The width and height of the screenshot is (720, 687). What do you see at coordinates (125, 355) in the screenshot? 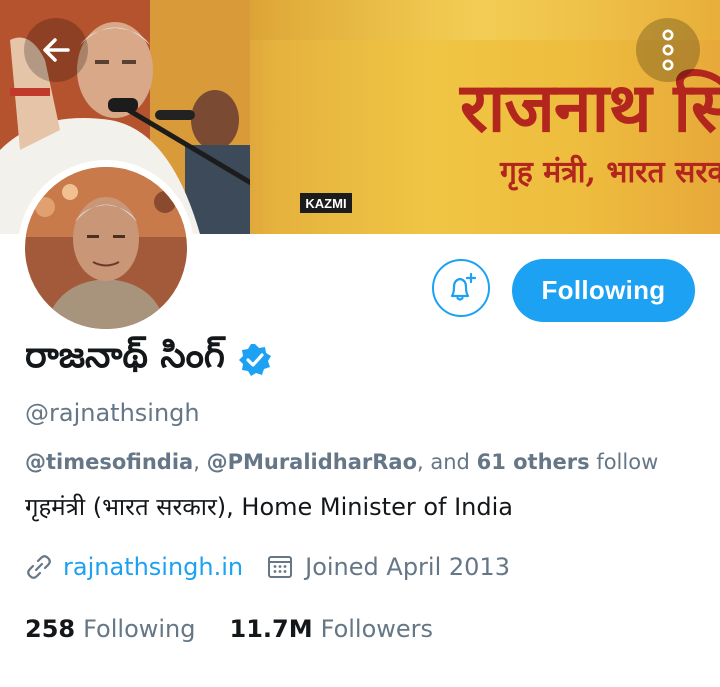
I see `display-name: రాజనాథ్ సింగ్` at bounding box center [125, 355].